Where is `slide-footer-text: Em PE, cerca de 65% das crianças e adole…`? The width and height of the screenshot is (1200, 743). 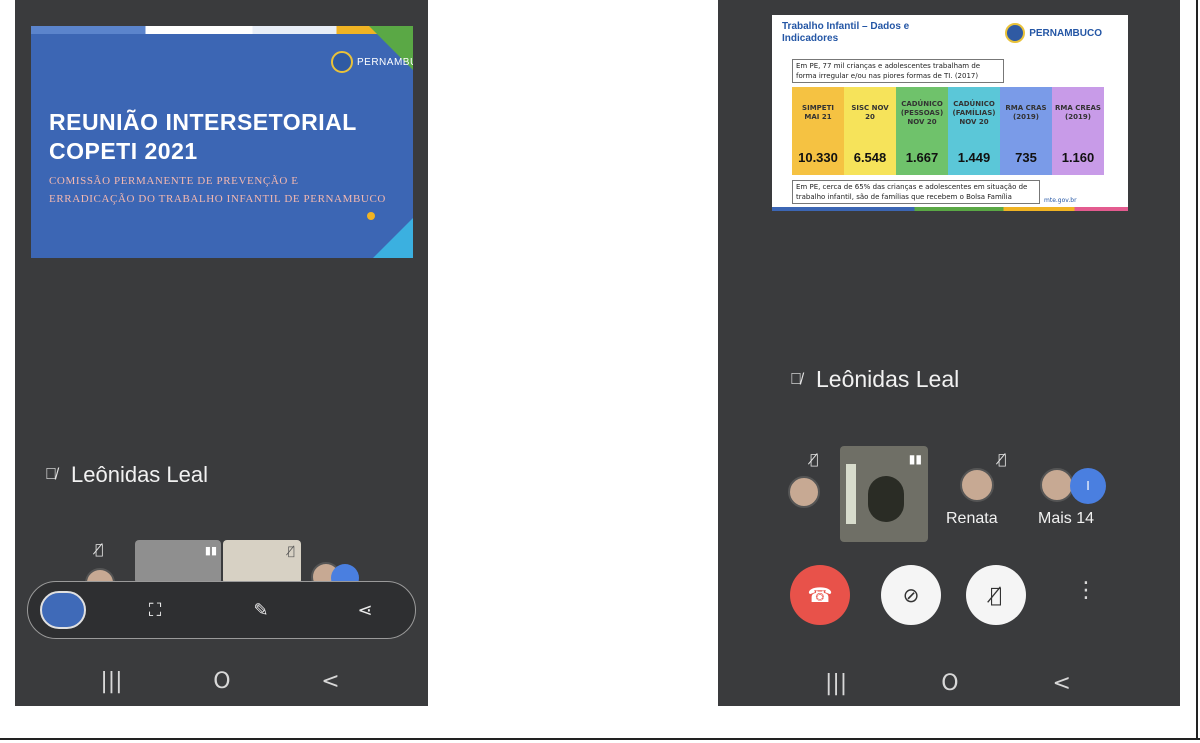 slide-footer-text: Em PE, cerca de 65% das crianças e adole… is located at coordinates (916, 192).